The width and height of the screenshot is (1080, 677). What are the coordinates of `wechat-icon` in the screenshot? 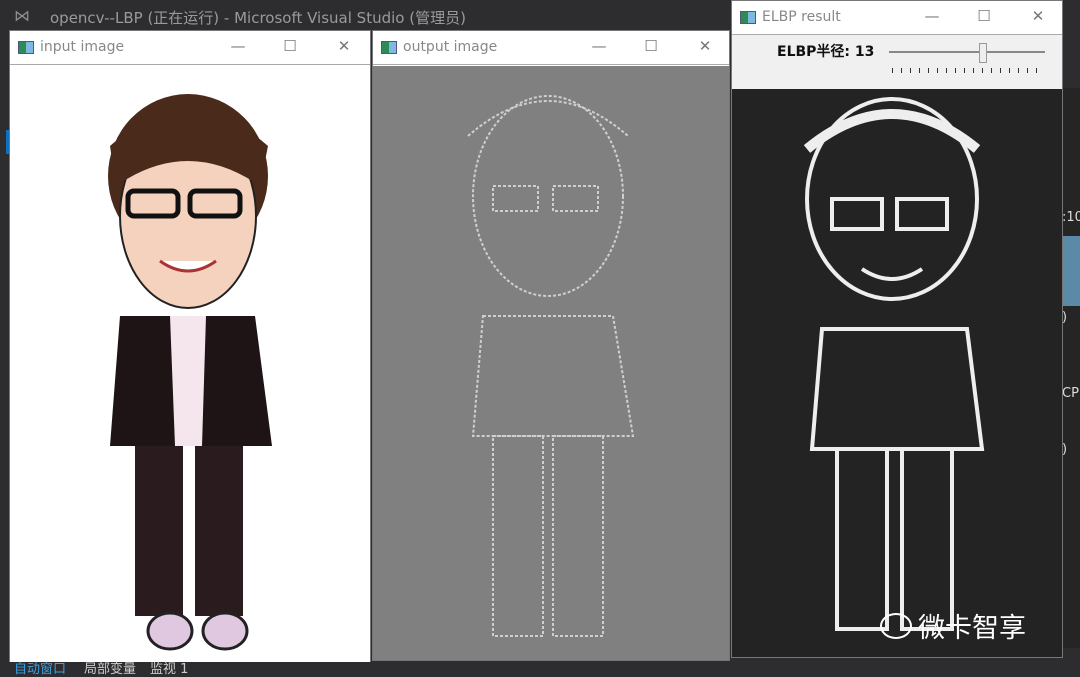 It's located at (896, 625).